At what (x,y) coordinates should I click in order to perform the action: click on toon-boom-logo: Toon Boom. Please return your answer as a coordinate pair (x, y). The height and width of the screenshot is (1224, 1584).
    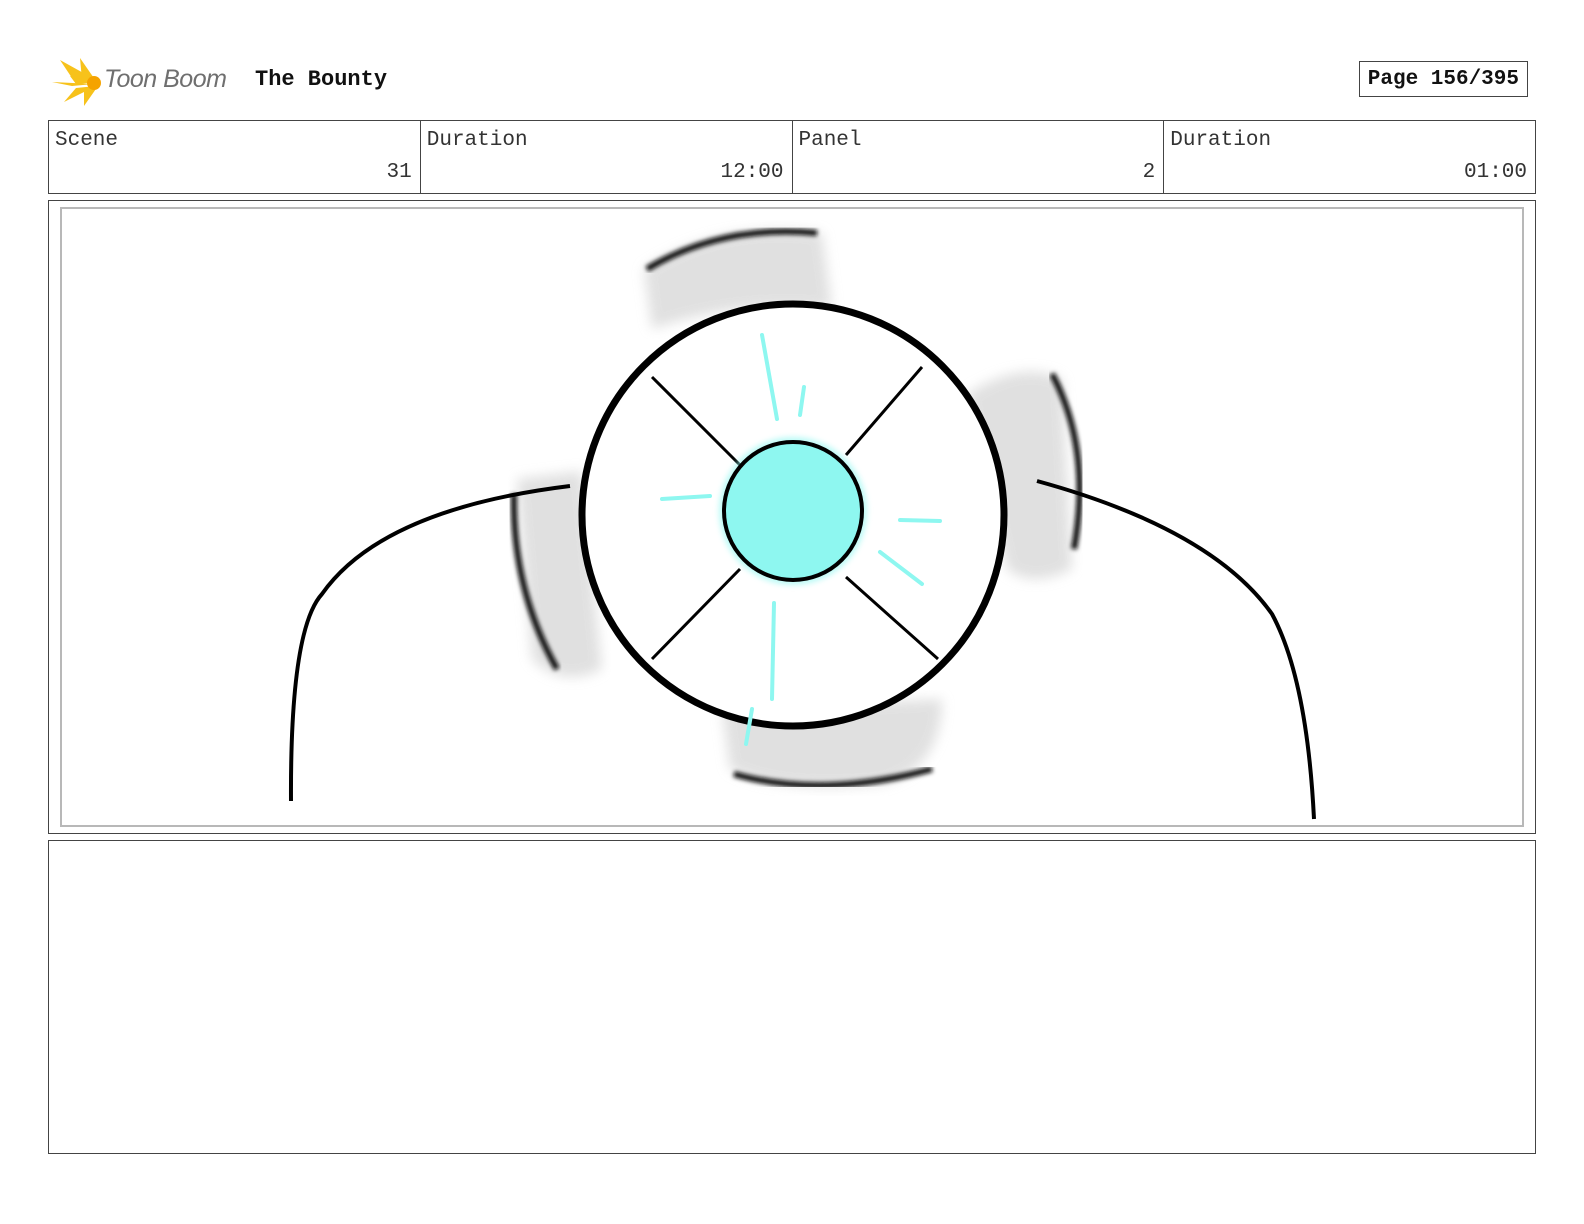
    Looking at the image, I should click on (145, 80).